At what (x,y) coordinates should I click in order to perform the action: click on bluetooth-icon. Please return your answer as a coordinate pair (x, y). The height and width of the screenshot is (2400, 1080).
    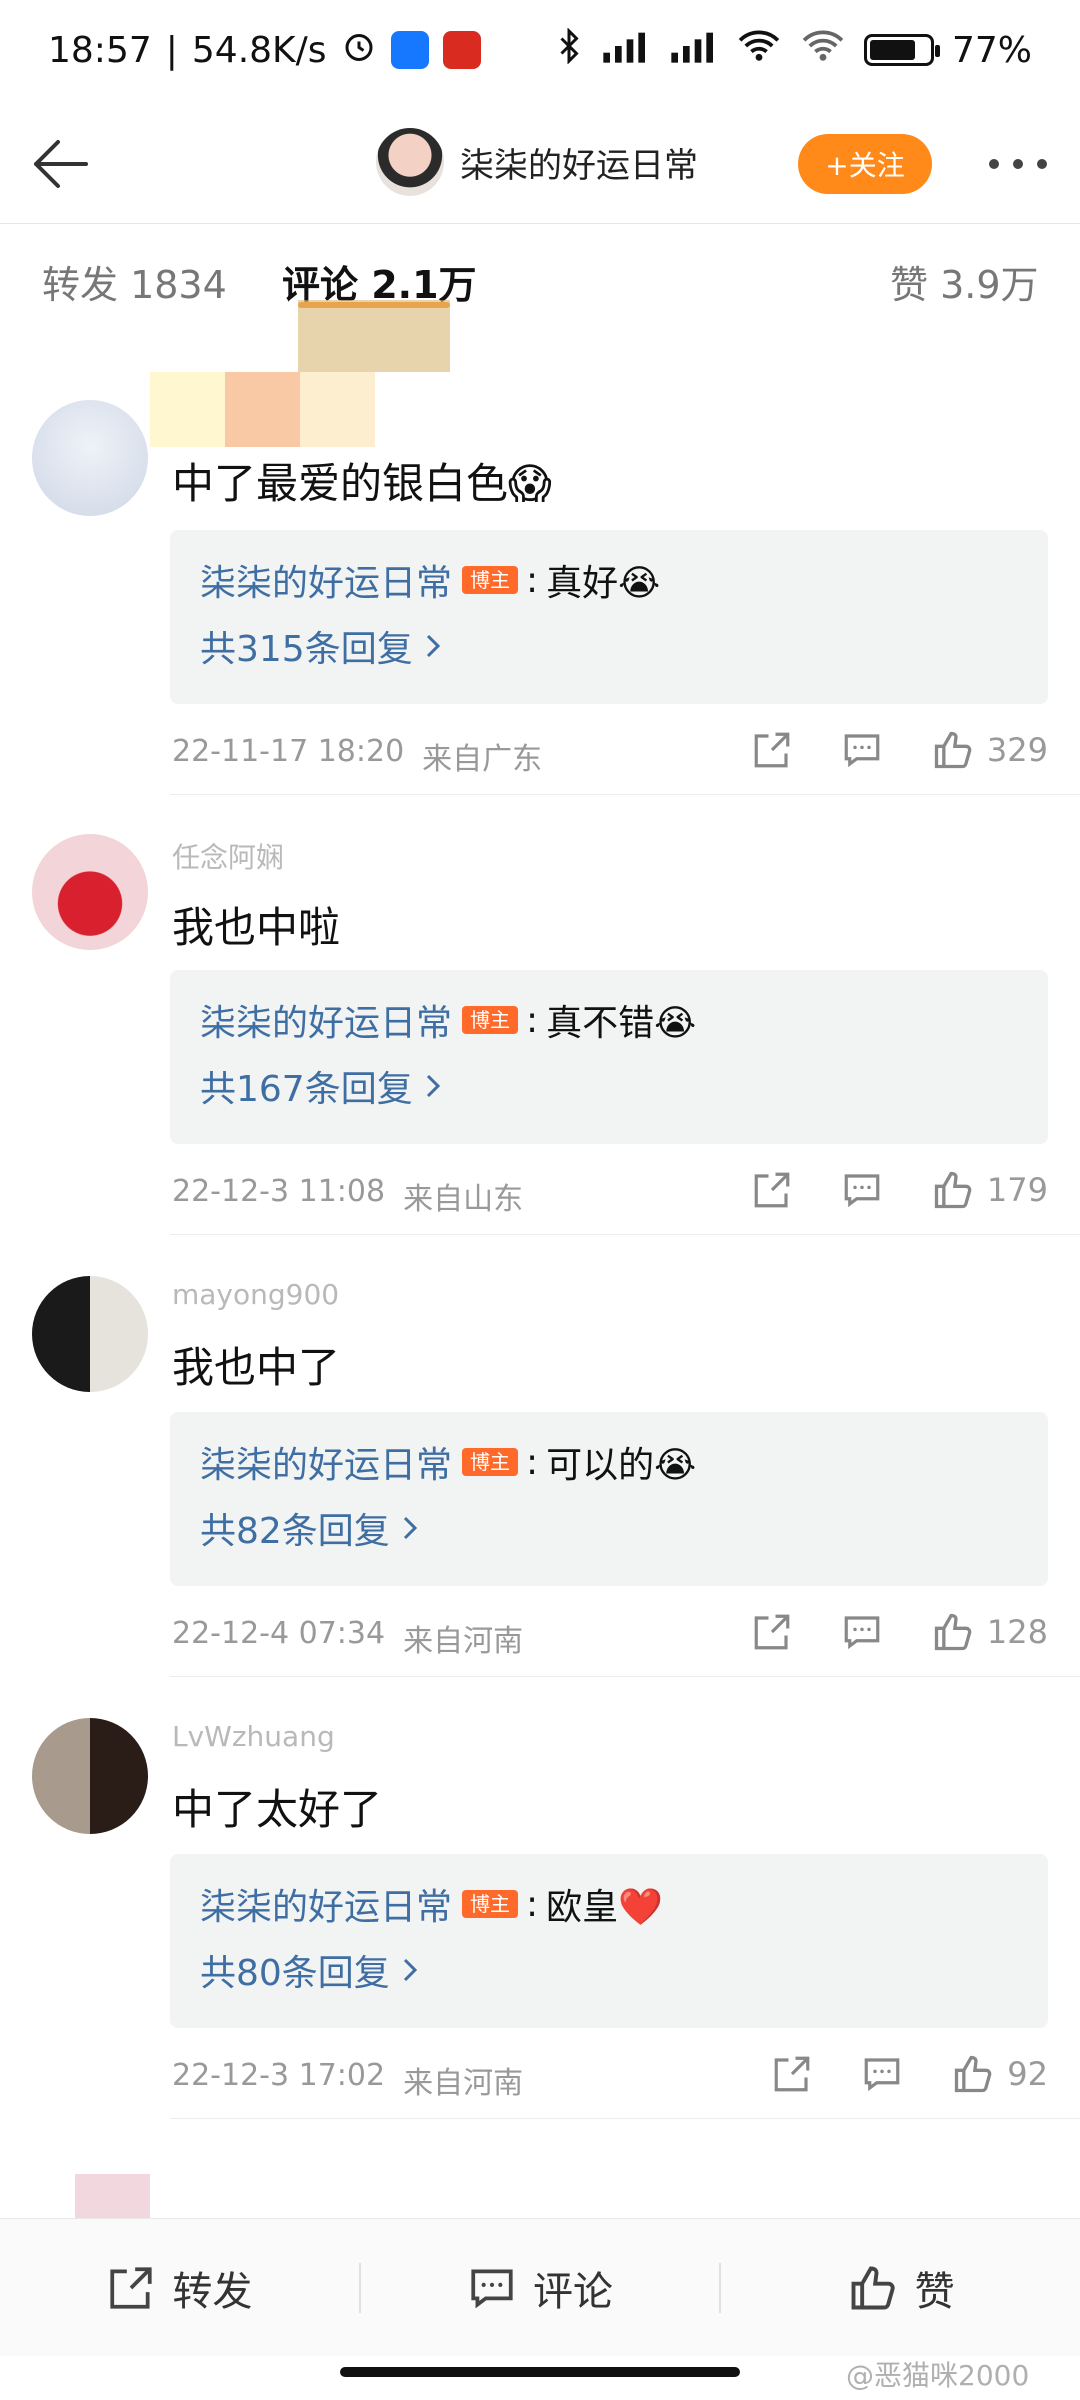
    Looking at the image, I should click on (569, 49).